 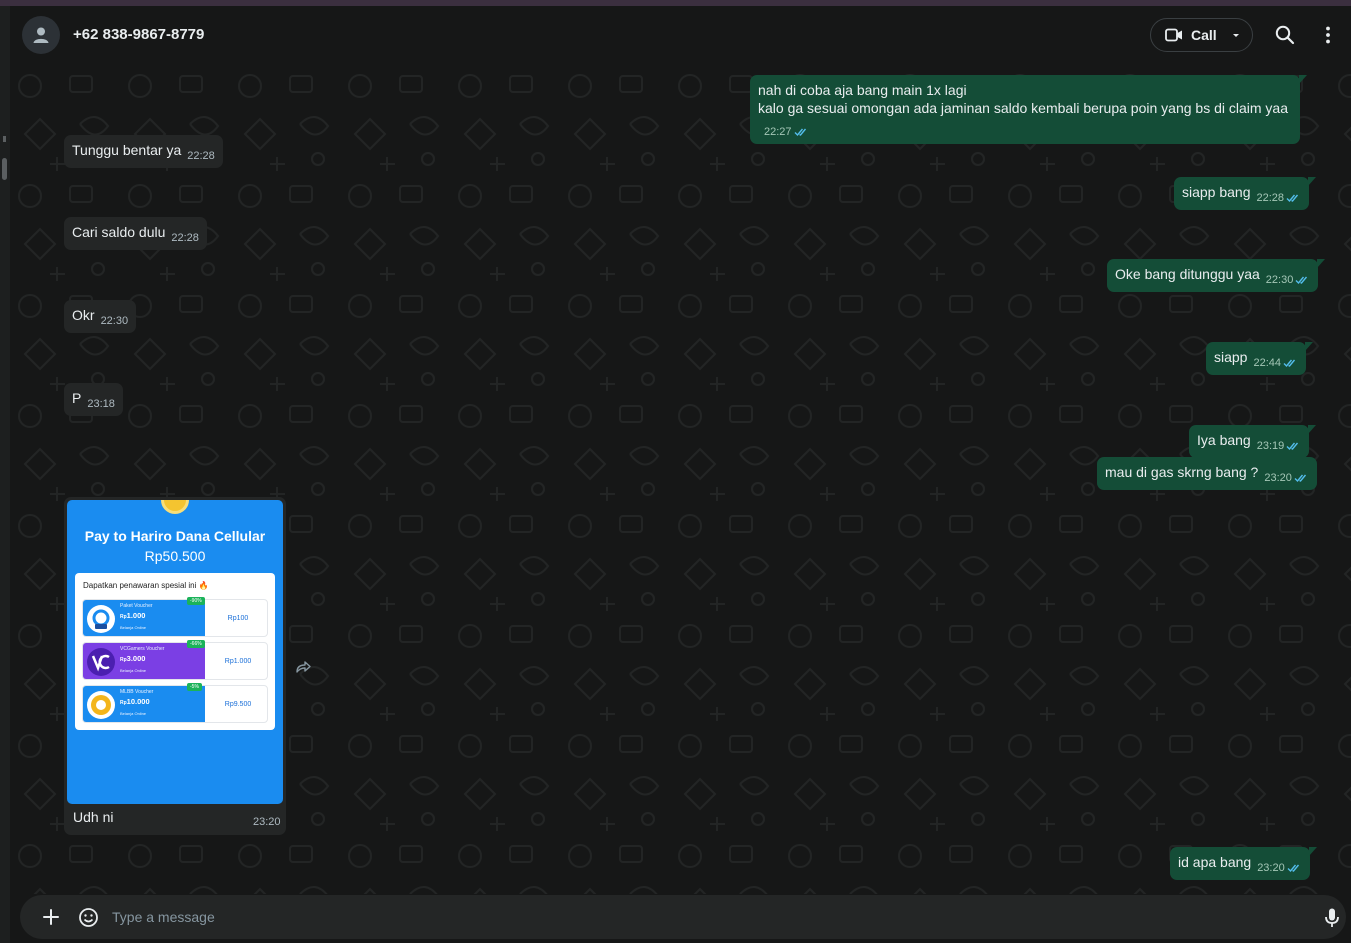 I want to click on message-outgoing: siapp bang 22:28, so click(x=1245, y=193).